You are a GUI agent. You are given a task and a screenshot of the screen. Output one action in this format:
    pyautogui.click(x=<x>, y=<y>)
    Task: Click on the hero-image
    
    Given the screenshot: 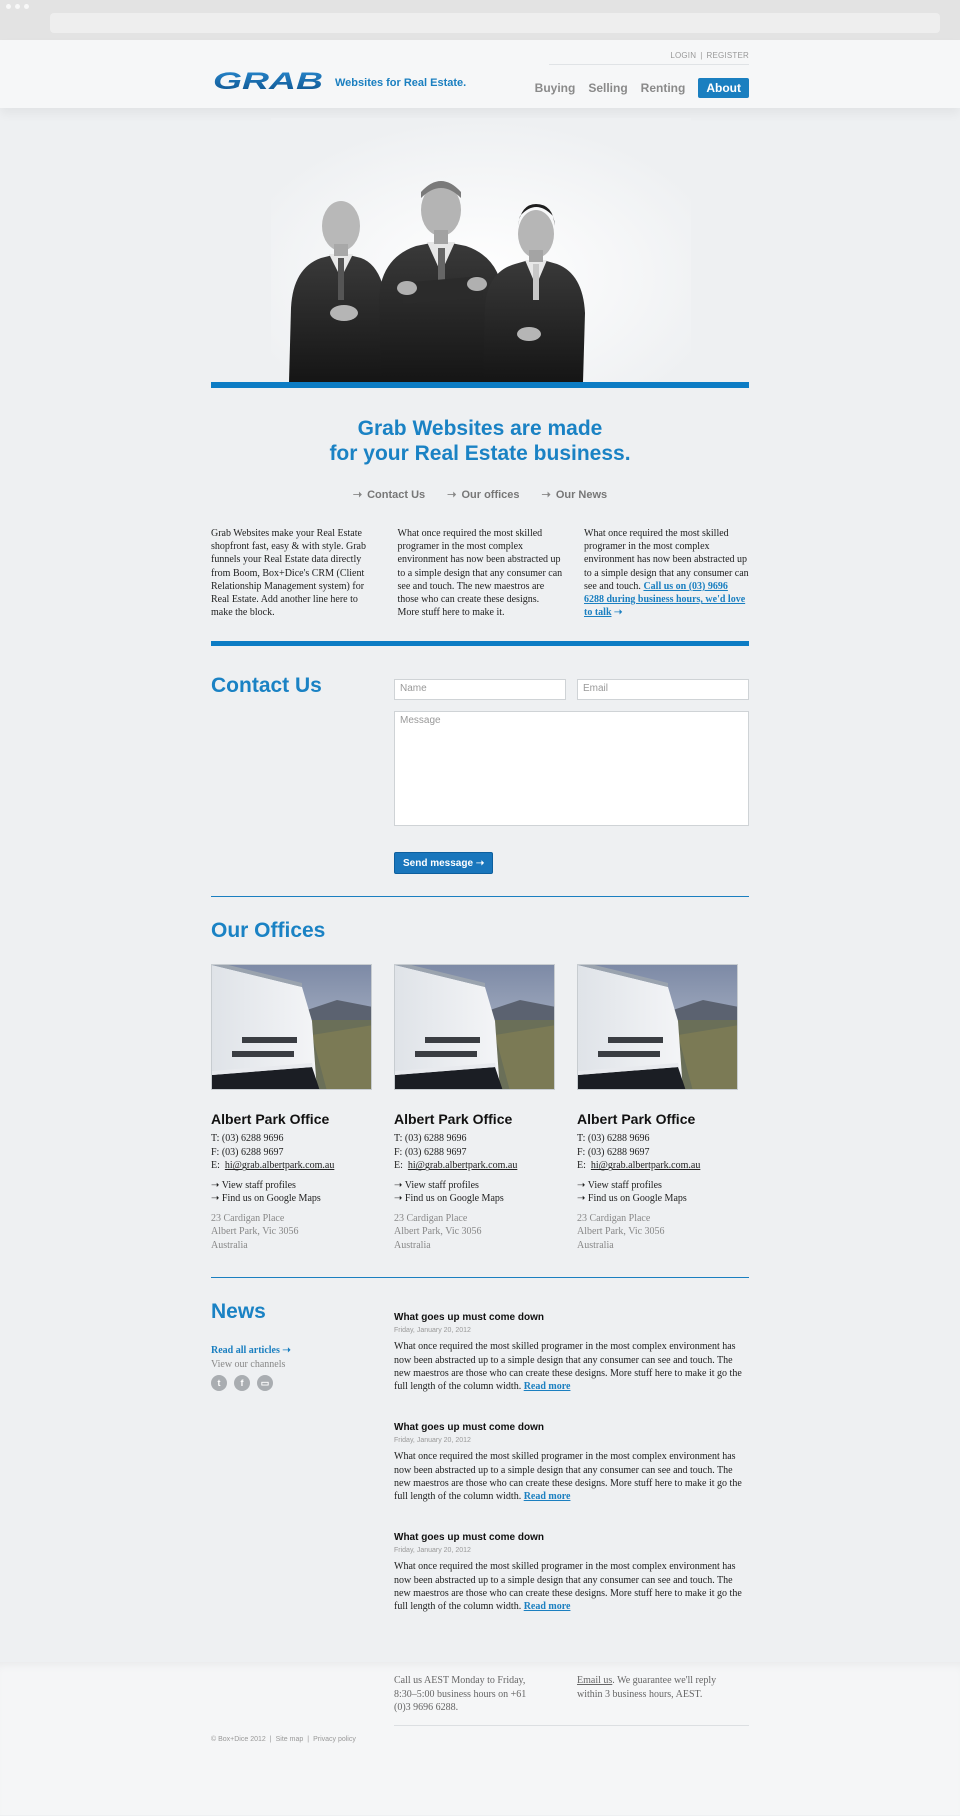 What is the action you would take?
    pyautogui.click(x=480, y=245)
    